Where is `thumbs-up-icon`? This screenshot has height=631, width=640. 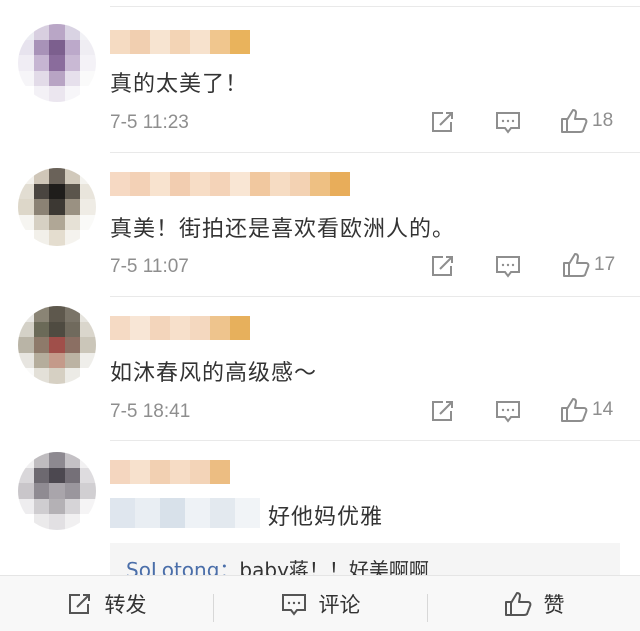 thumbs-up-icon is located at coordinates (574, 121).